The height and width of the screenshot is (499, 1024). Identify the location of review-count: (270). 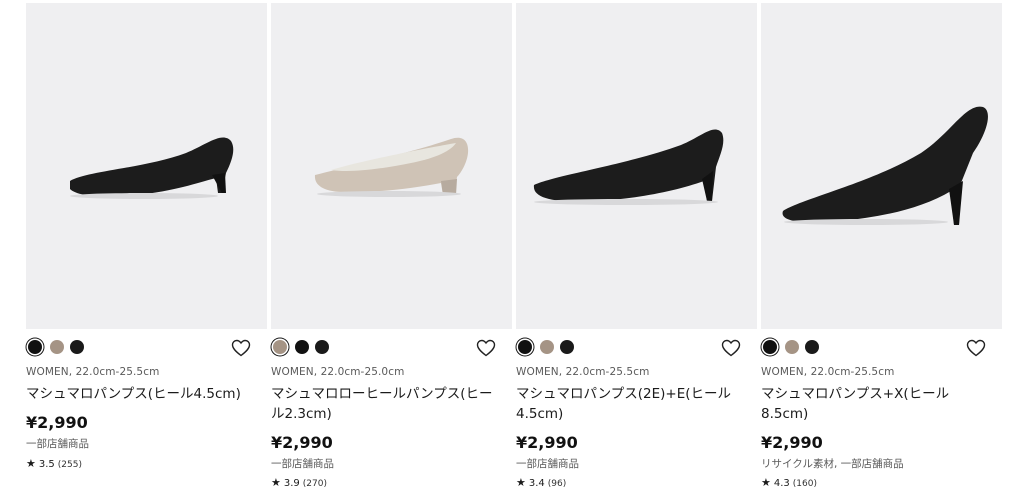
(314, 484).